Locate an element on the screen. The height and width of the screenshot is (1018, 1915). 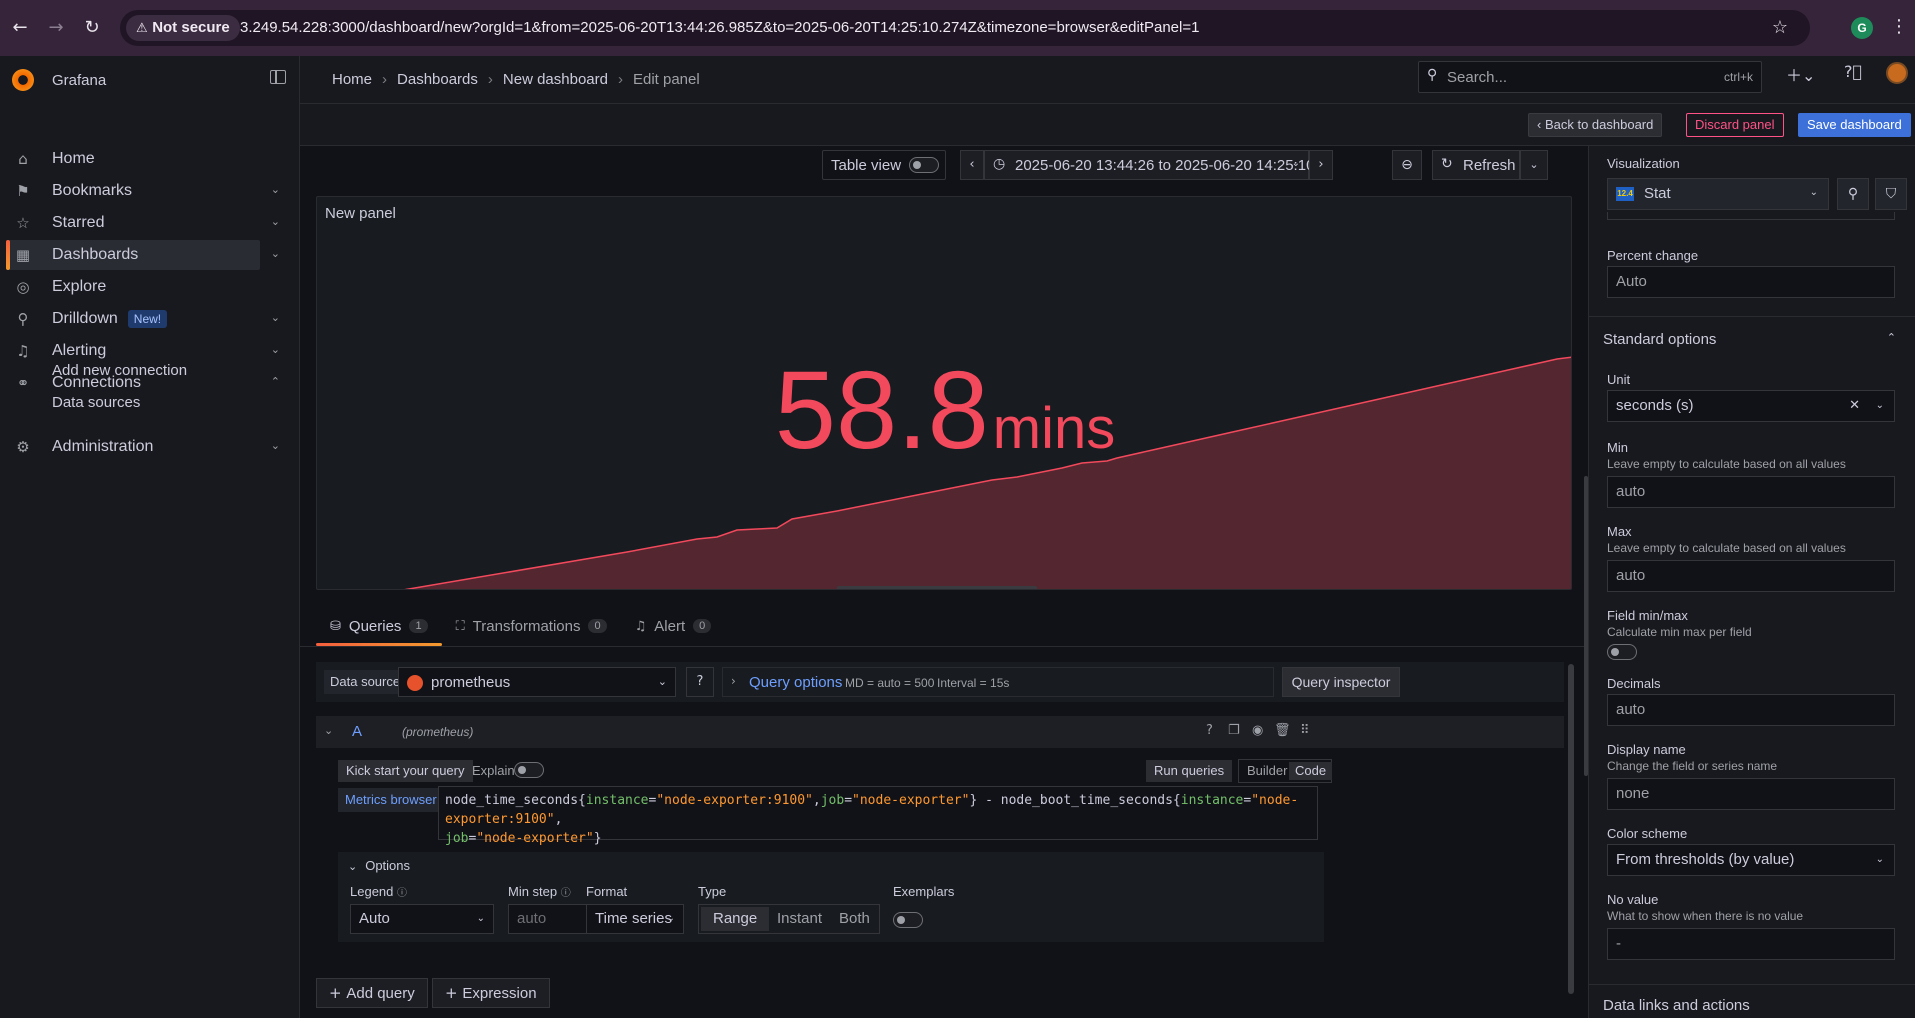
field-min-max-switch is located at coordinates (1622, 652).